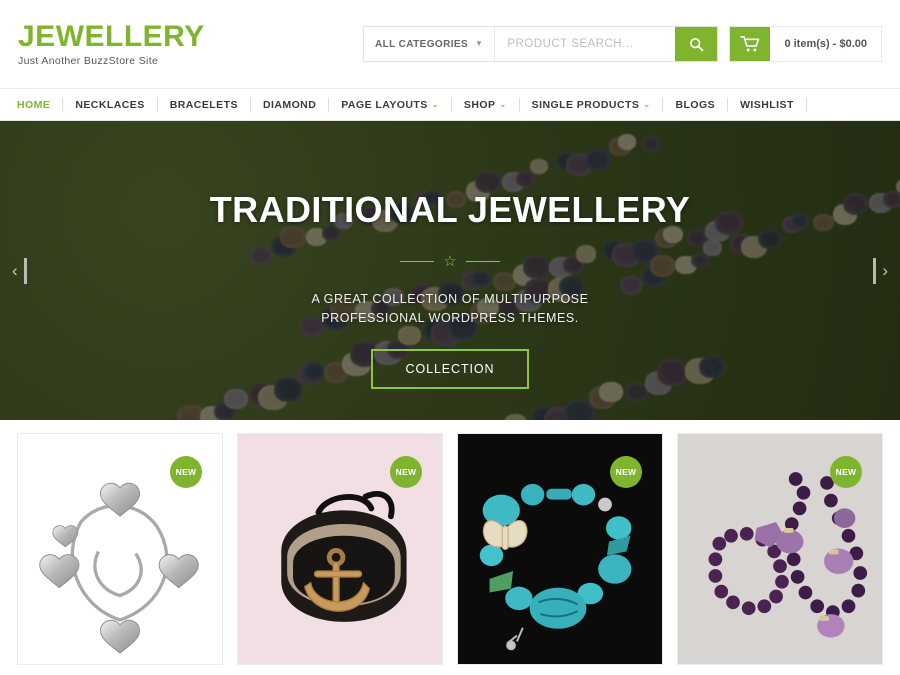 The image size is (900, 675). Describe the element at coordinates (479, 104) in the screenshot. I see `nav-item-label: SHOP` at that location.